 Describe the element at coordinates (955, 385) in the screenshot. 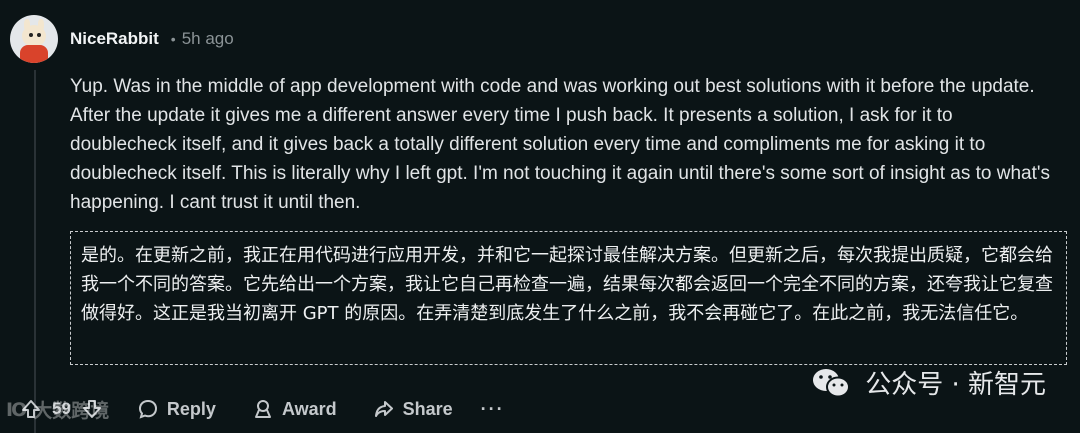

I see `watermark-right-text: 公众号 · 新智元` at that location.